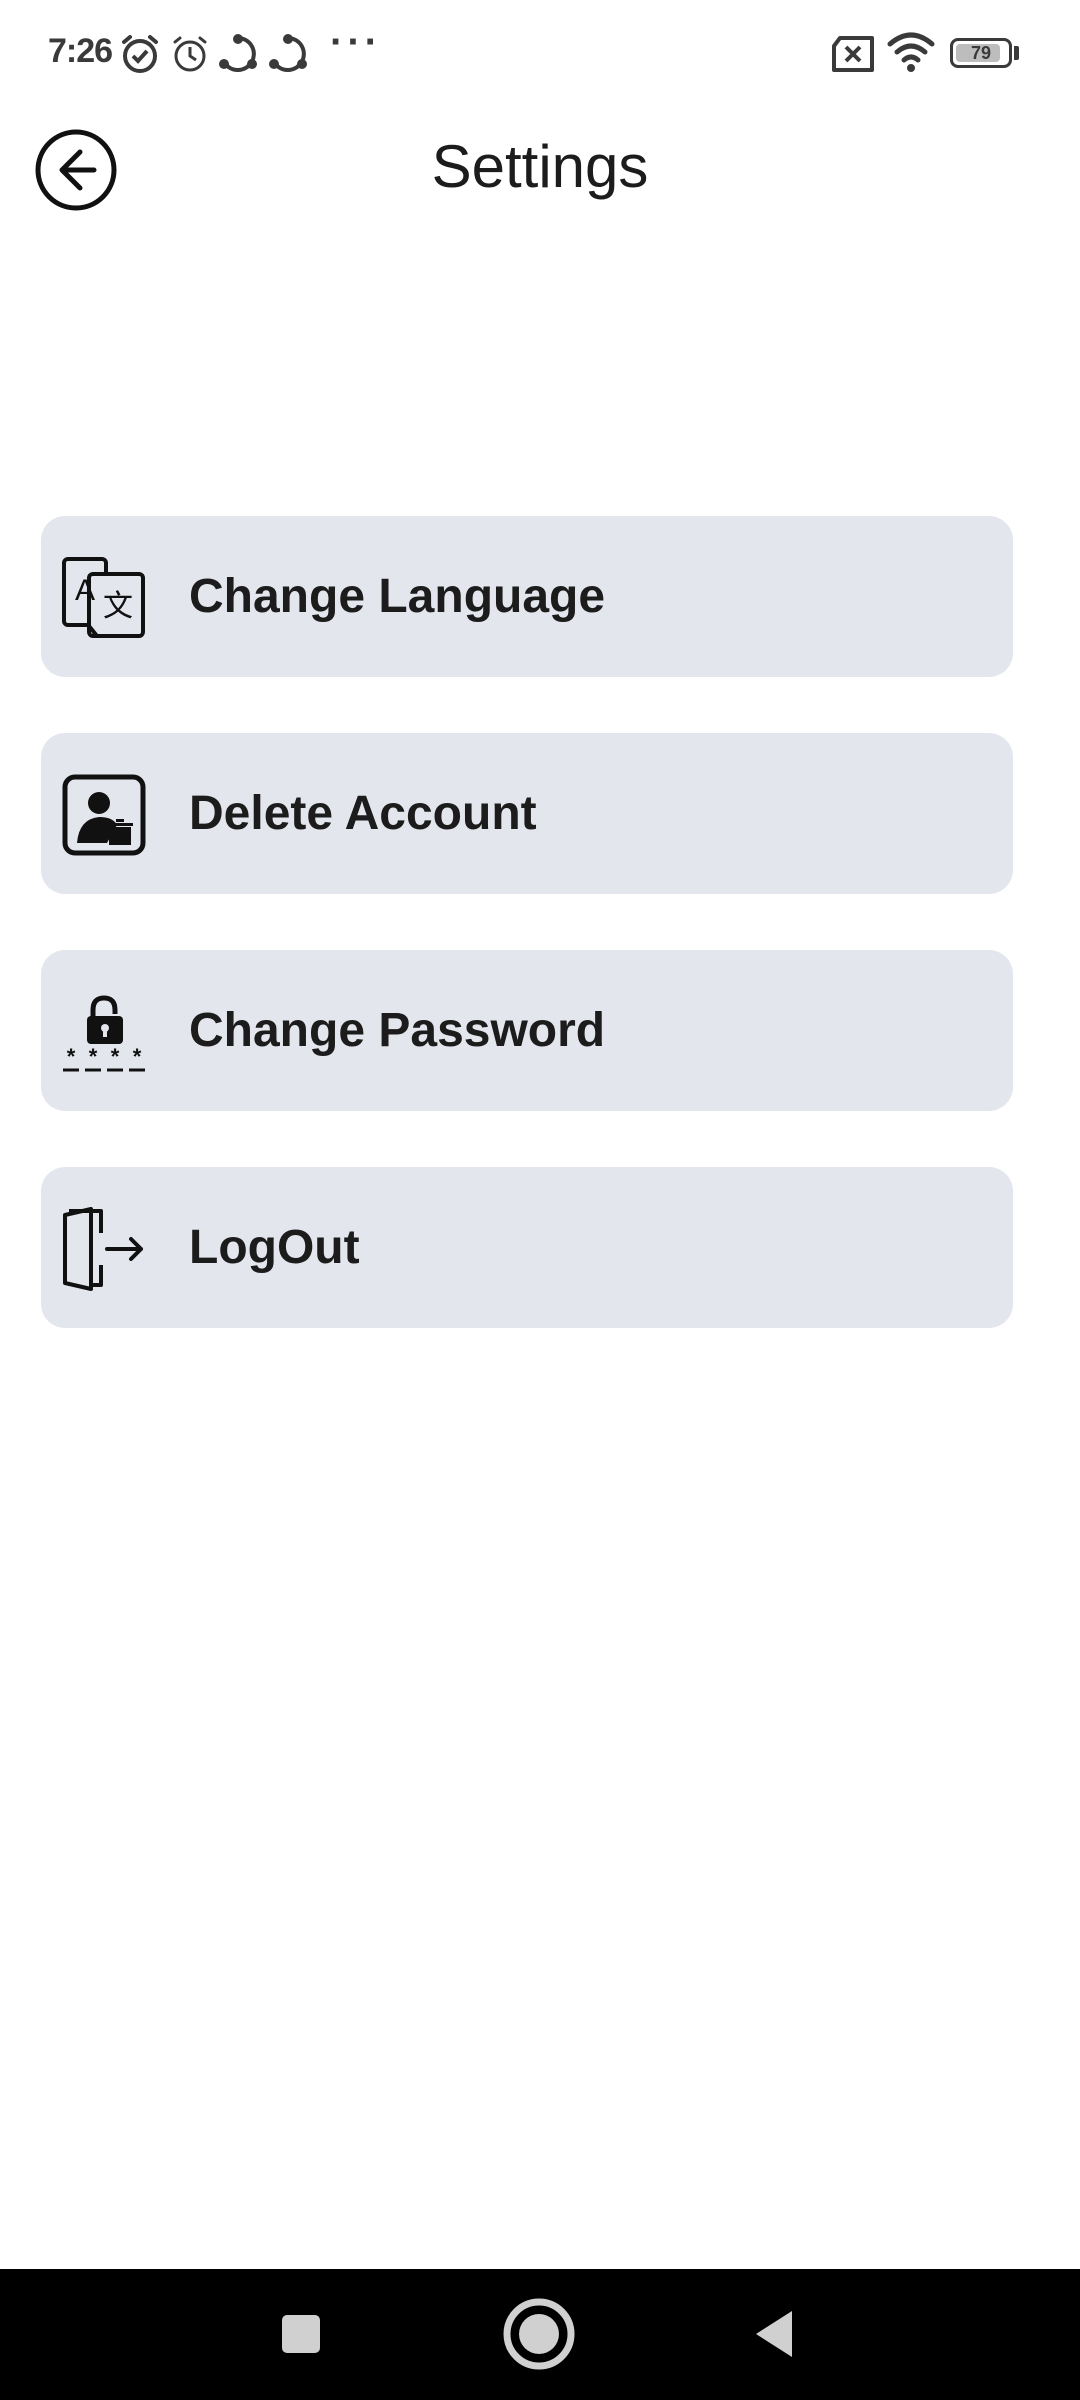 The height and width of the screenshot is (2400, 1080). Describe the element at coordinates (540, 55) in the screenshot. I see `status-bar: 7:26 ··· 79` at that location.